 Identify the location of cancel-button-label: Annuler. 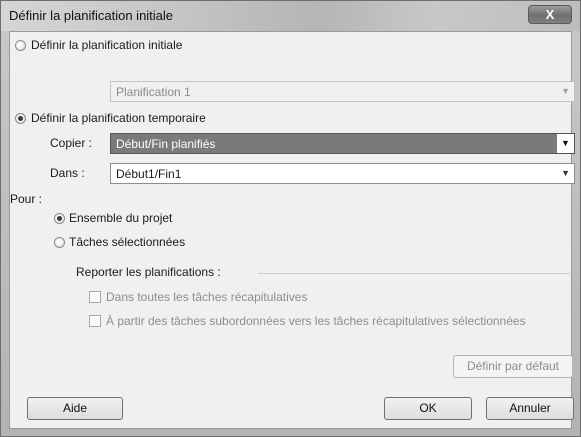
(530, 408).